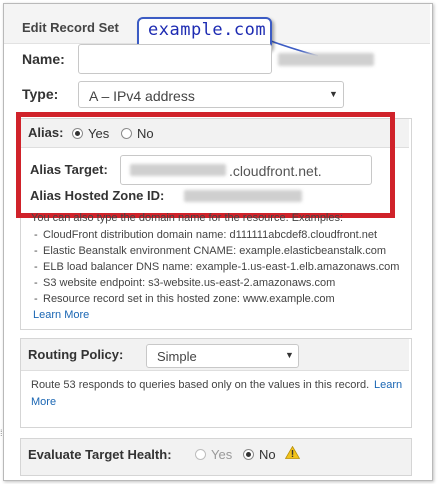 Image resolution: width=438 pixels, height=484 pixels. I want to click on alias-learn-more-link: Learn More, so click(61, 315).